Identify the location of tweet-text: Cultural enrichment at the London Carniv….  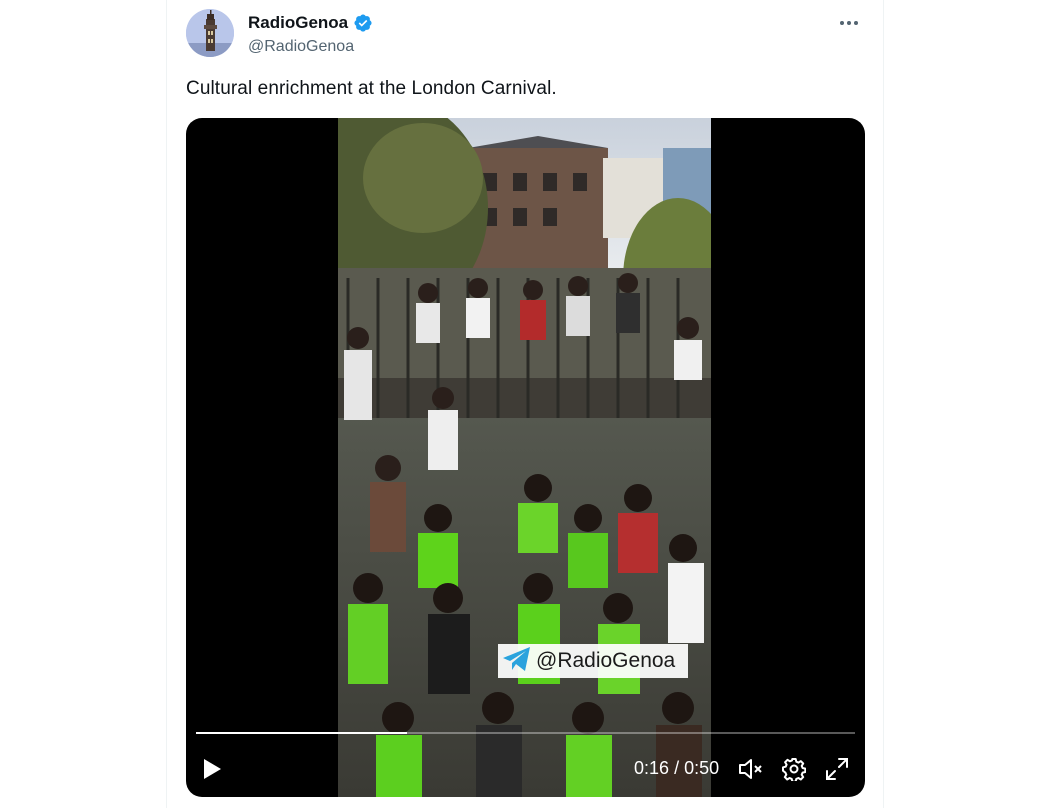
(371, 88).